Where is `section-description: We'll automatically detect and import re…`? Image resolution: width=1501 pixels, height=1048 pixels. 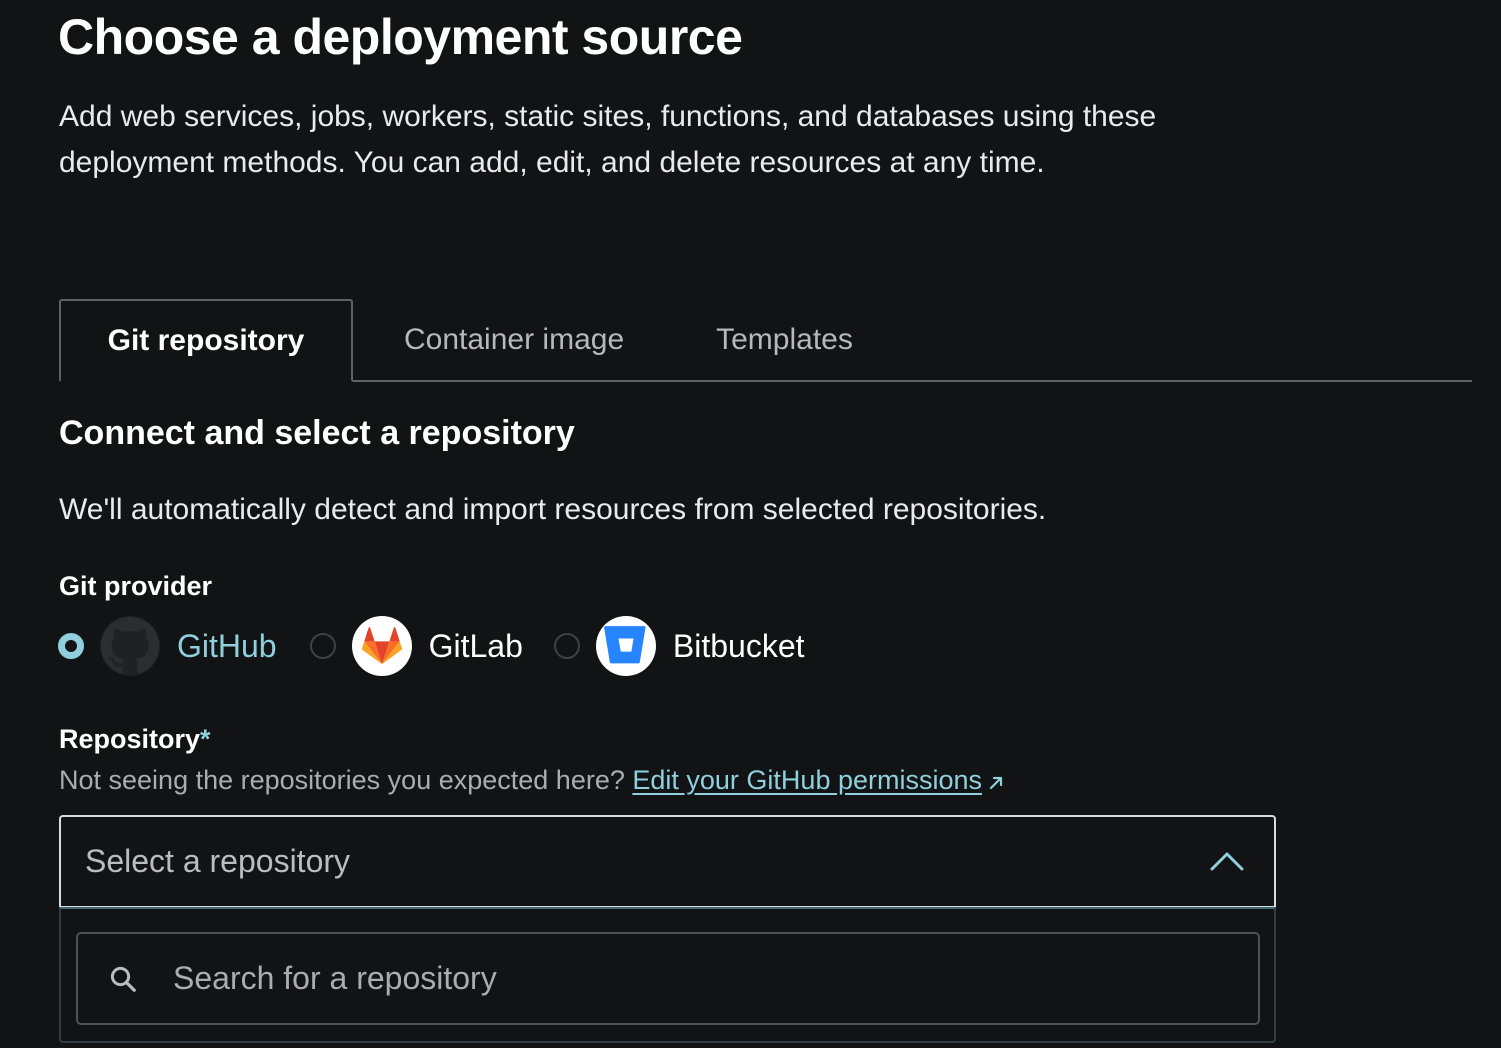
section-description: We'll automatically detect and import re… is located at coordinates (553, 509).